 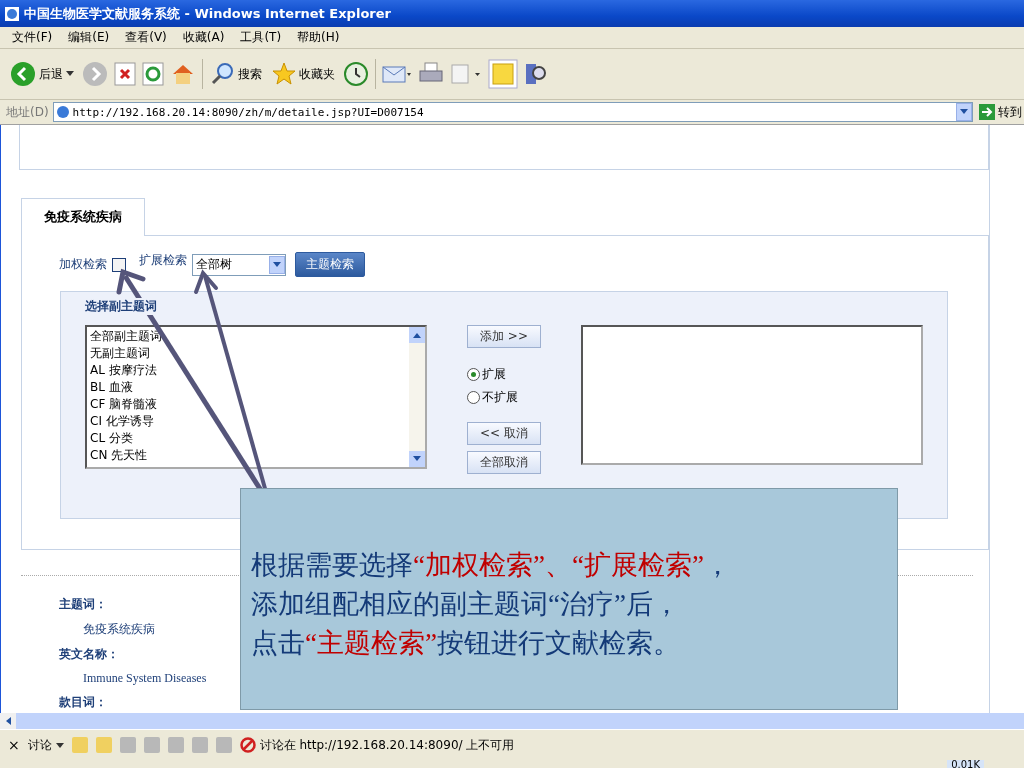 I want to click on panel-icon, so click(x=223, y=745).